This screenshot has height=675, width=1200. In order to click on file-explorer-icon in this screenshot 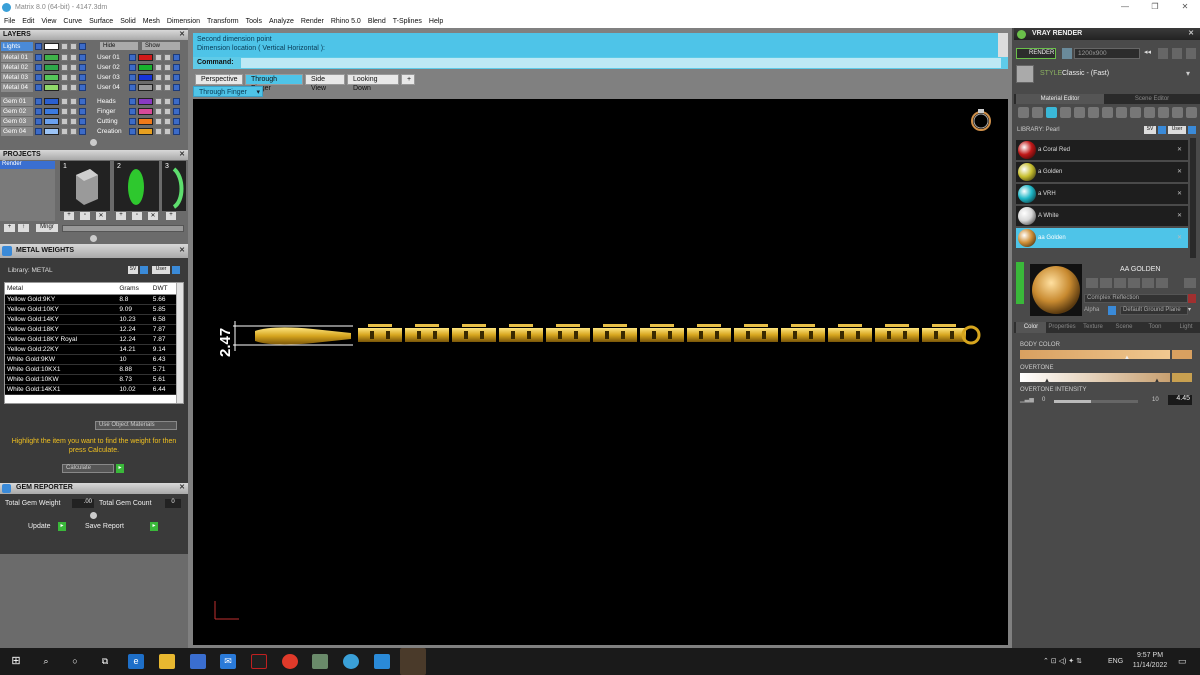, I will do `click(167, 661)`.